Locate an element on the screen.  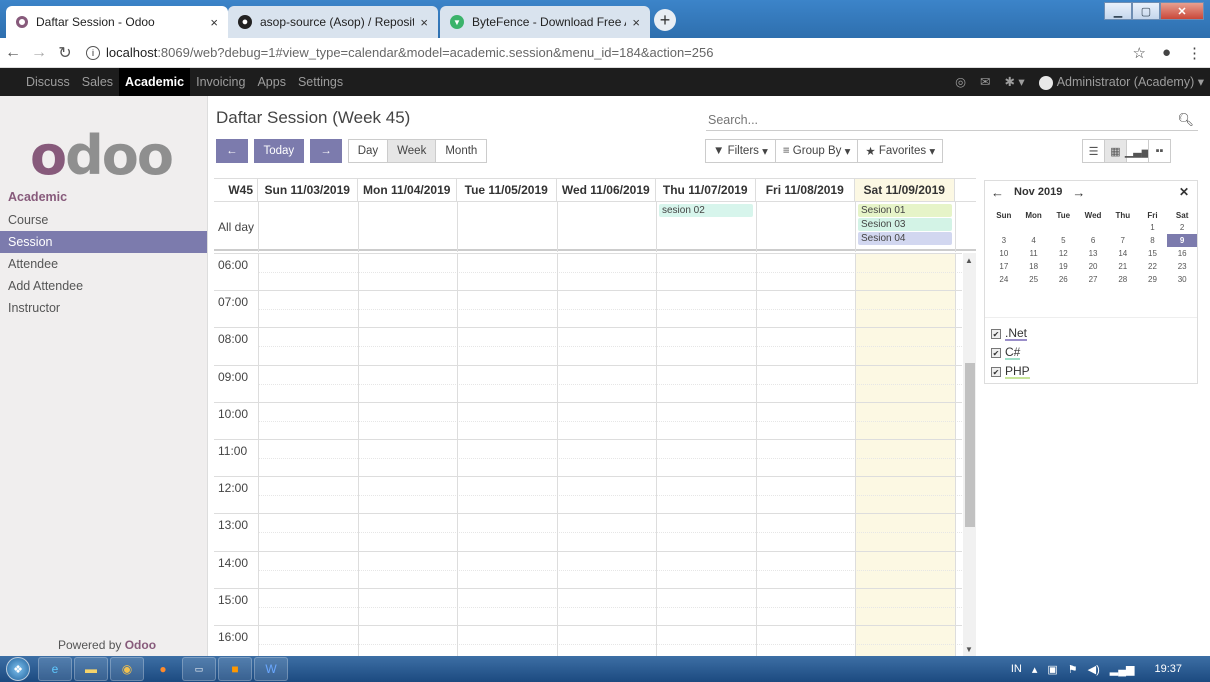
powered-by-link: Odoo is located at coordinates (140, 645).